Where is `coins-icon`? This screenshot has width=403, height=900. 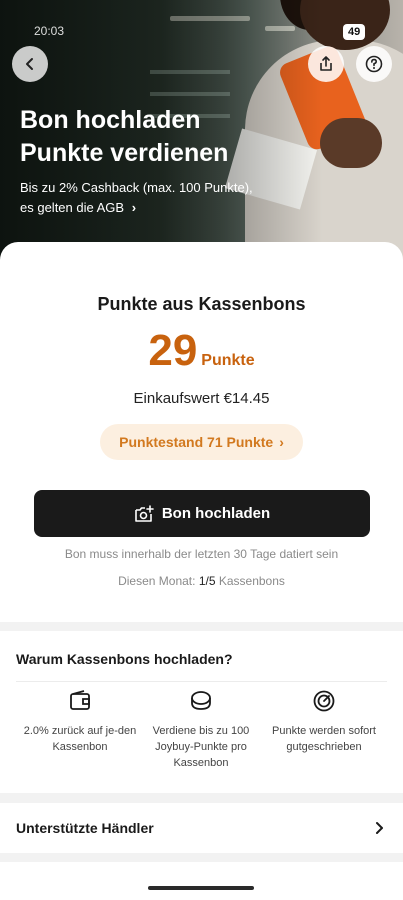
coins-icon is located at coordinates (201, 700).